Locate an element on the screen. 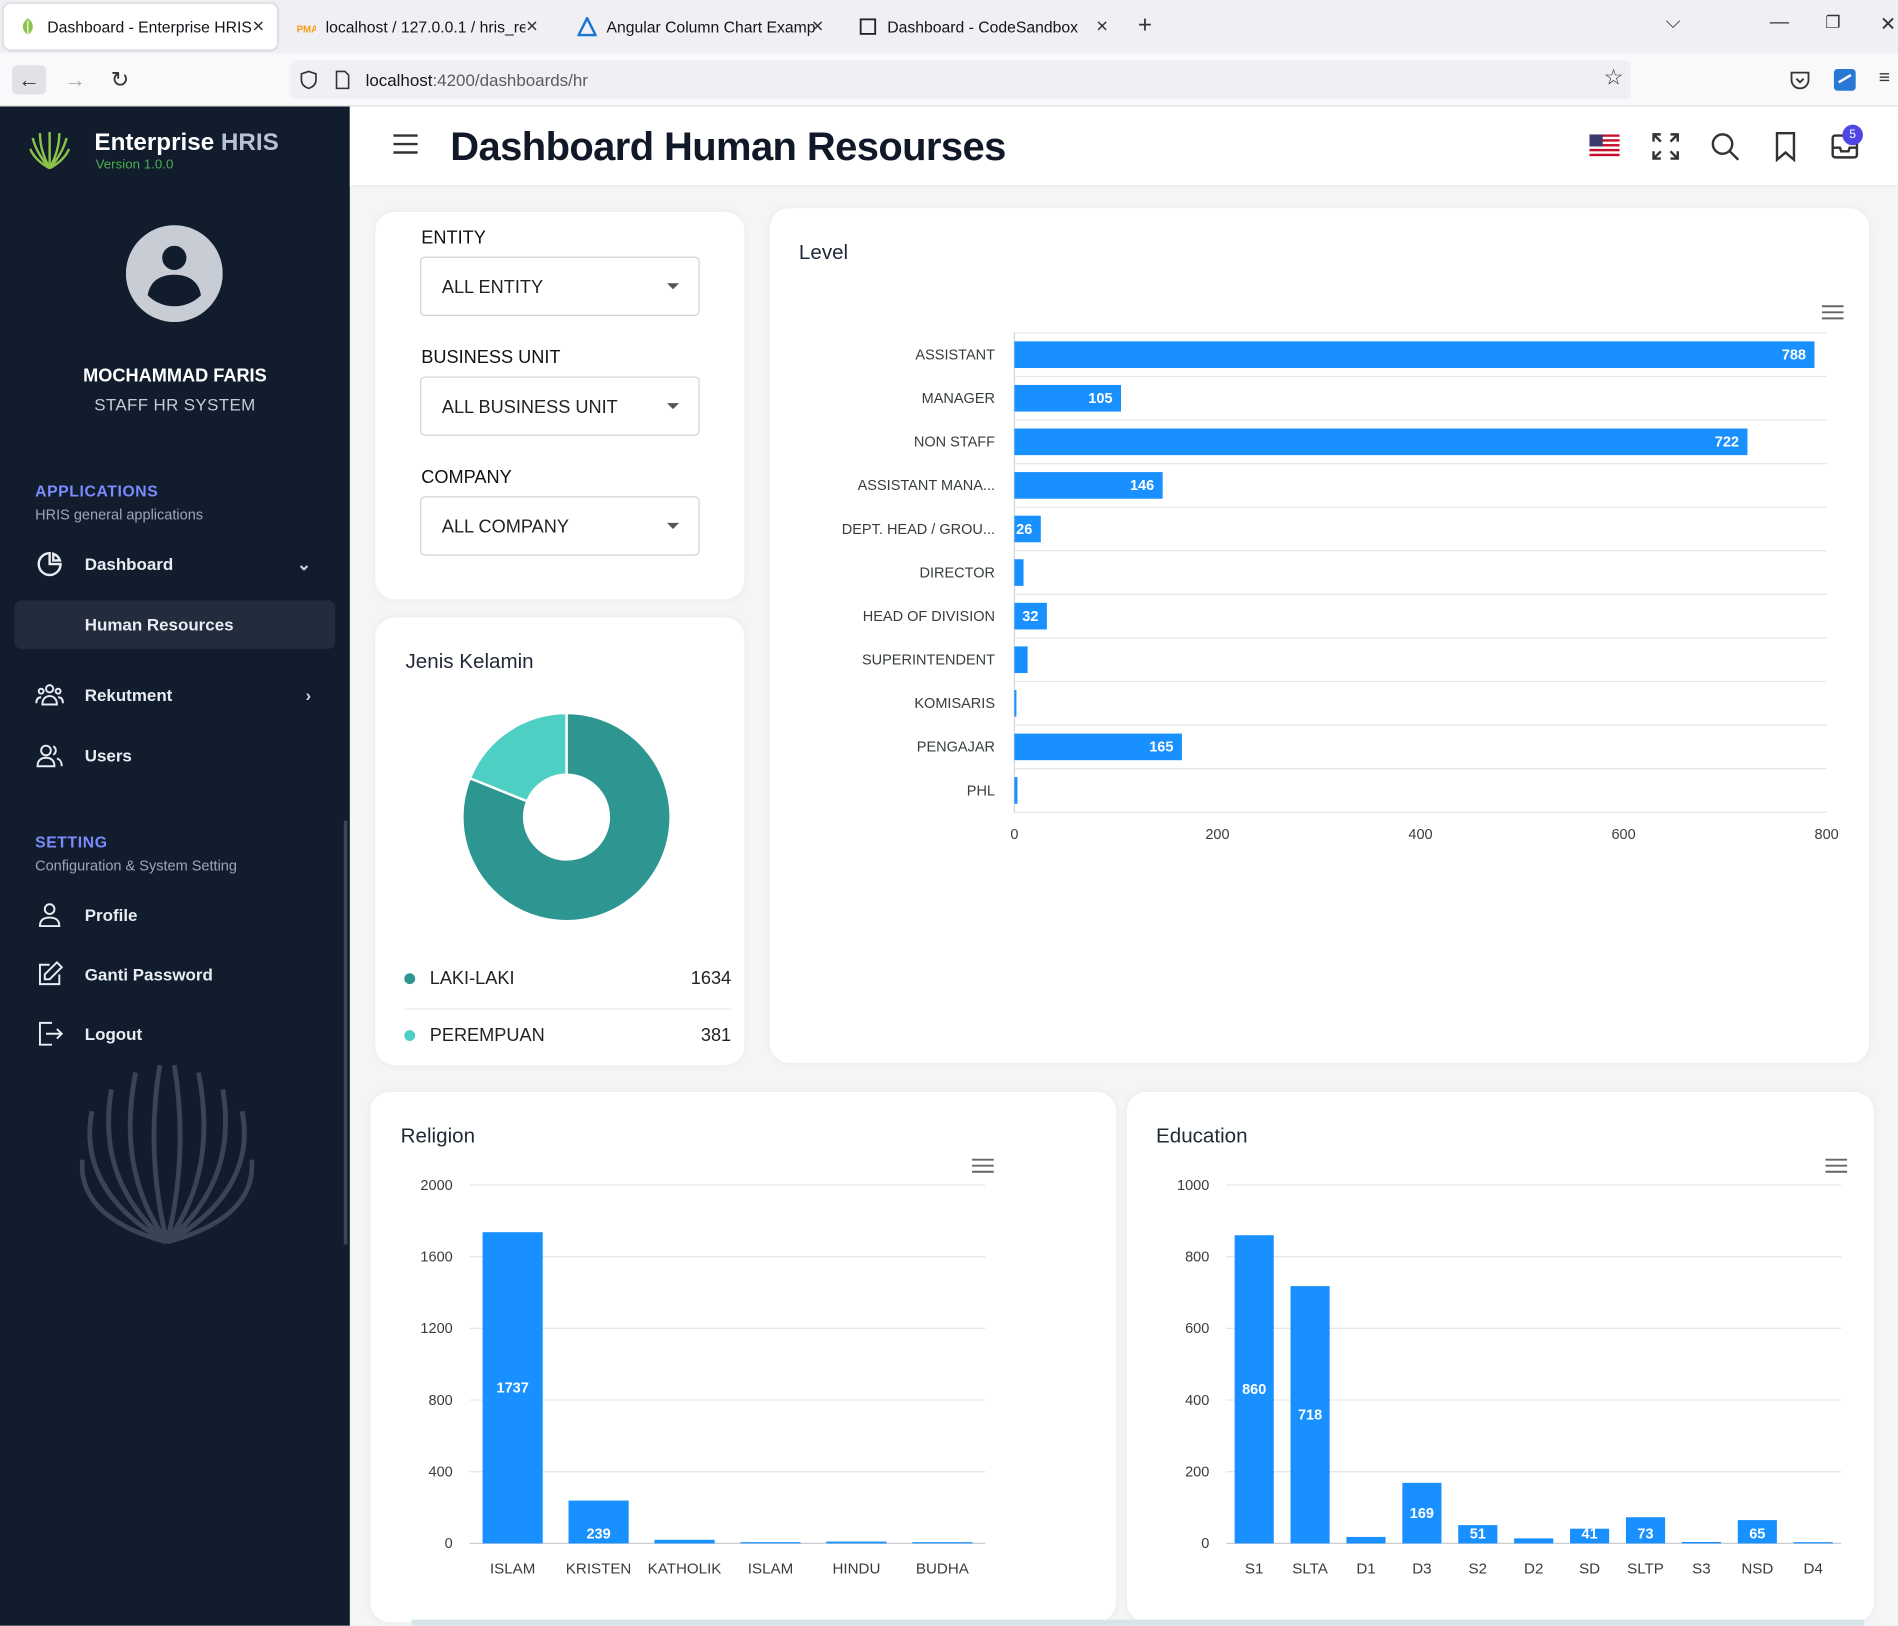 This screenshot has width=1898, height=1626. browser-tab: Dashboard - Enterprise HRIS ✕ is located at coordinates (140, 26).